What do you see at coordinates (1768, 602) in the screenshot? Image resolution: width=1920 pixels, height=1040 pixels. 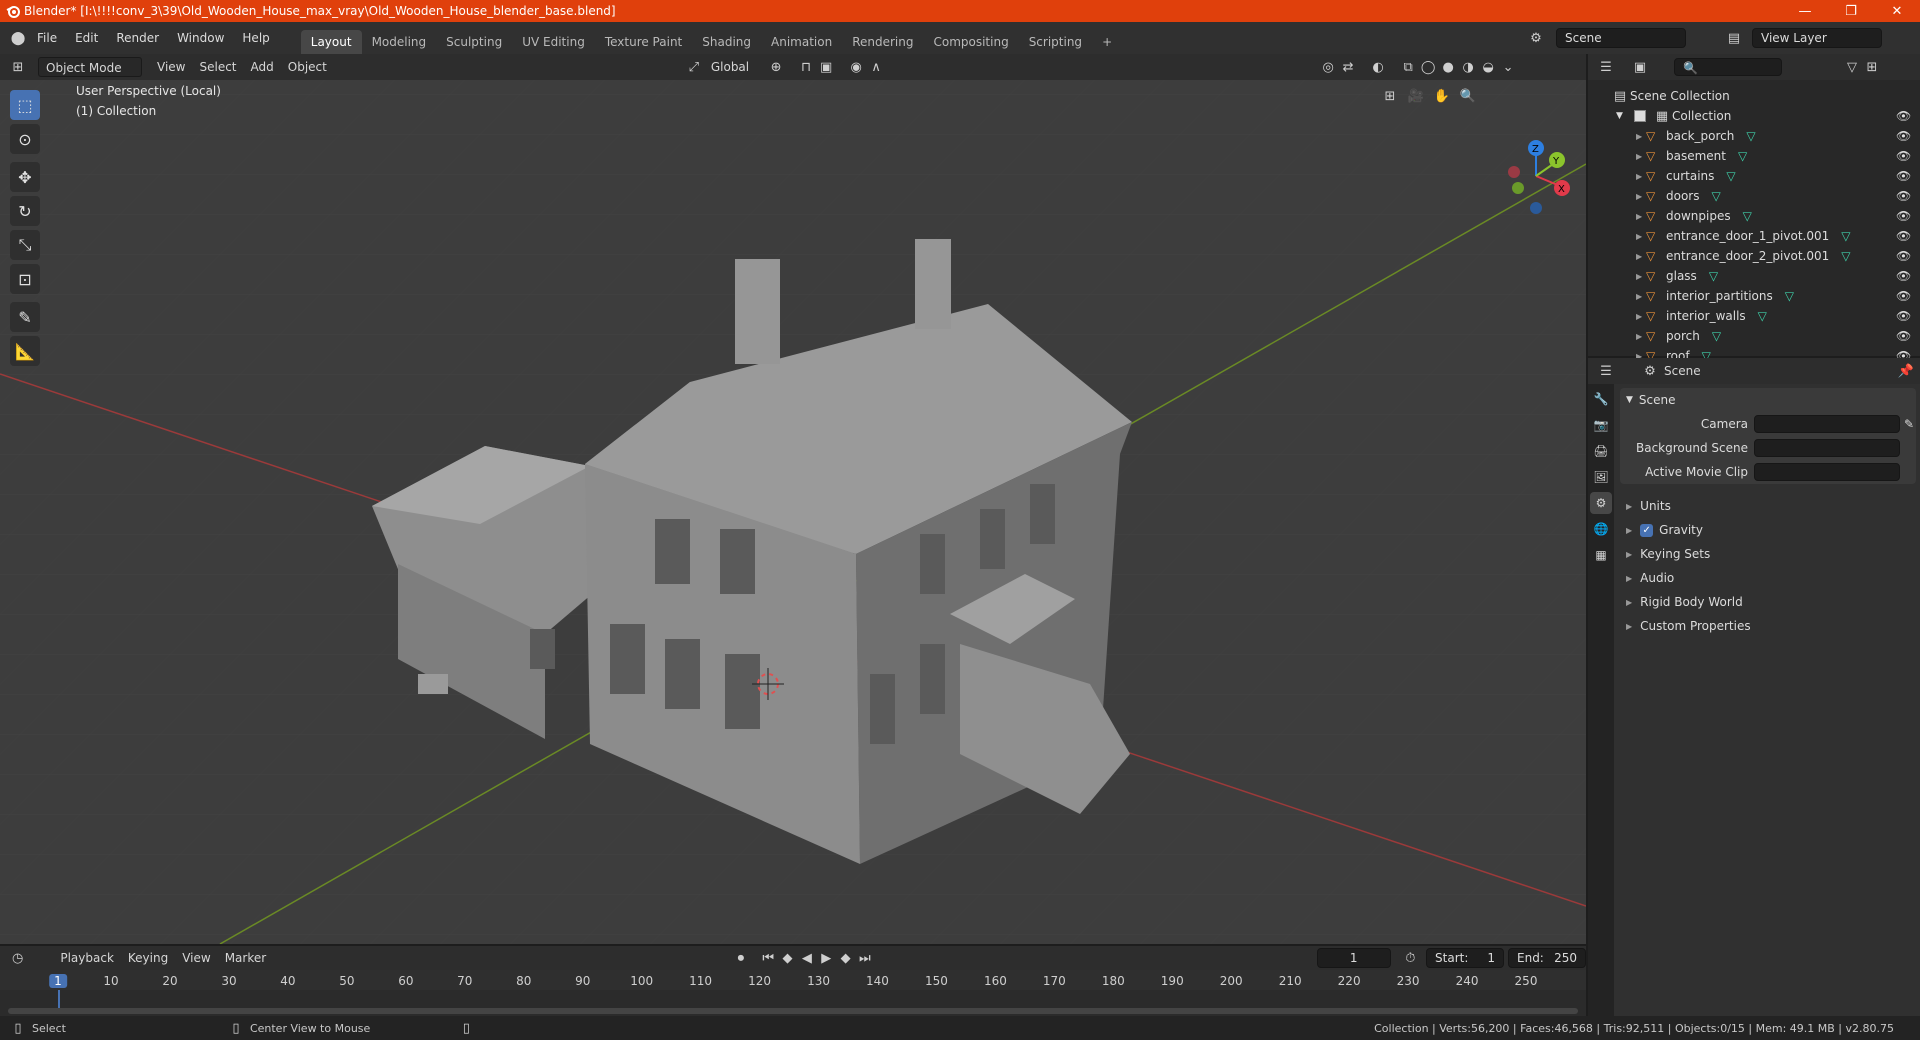 I see `properties-subpanel: ▶ Rigid Body World` at bounding box center [1768, 602].